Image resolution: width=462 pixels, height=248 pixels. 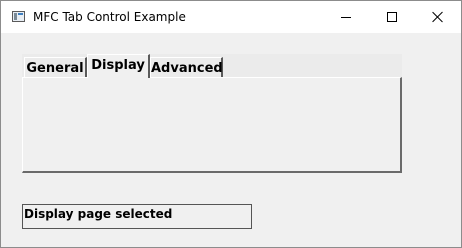 I want to click on application-icon, so click(x=18, y=16).